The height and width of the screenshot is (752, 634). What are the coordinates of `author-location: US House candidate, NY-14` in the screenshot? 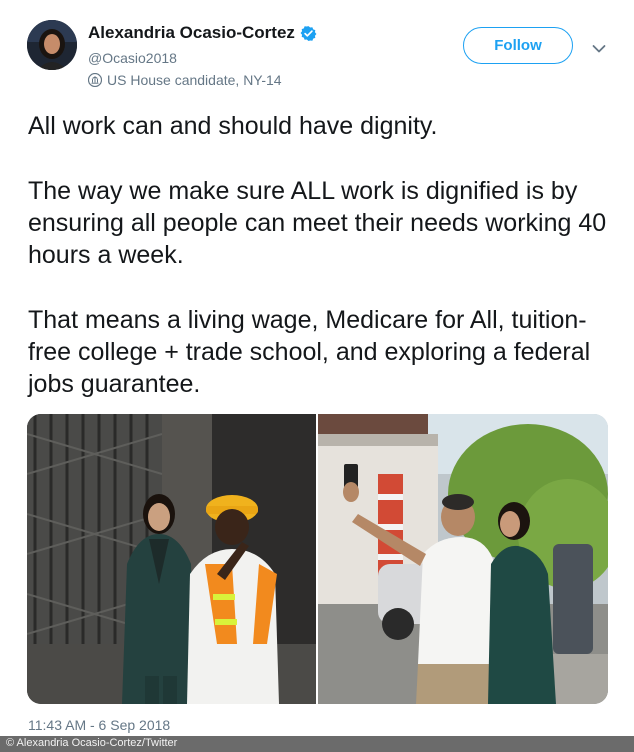 It's located at (194, 80).